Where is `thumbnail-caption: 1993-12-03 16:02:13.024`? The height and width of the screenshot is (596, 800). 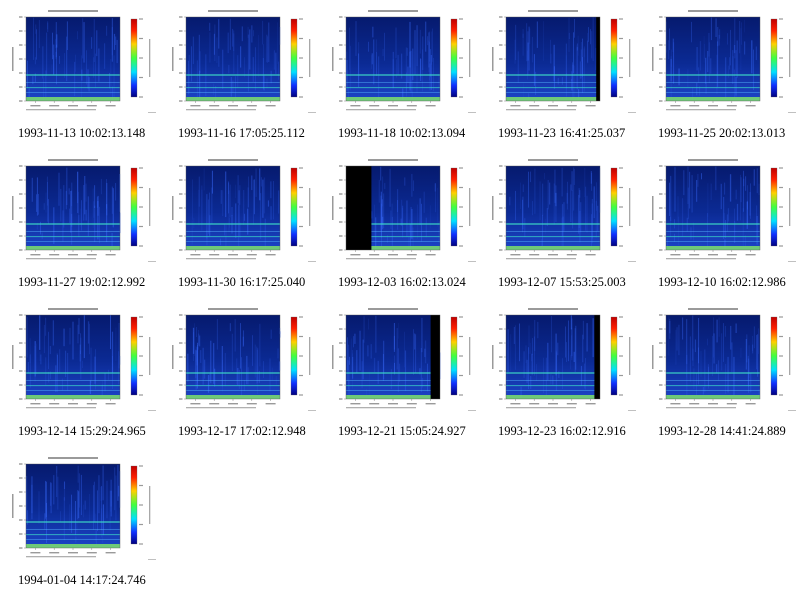
thumbnail-caption: 1993-12-03 16:02:13.024 is located at coordinates (402, 282).